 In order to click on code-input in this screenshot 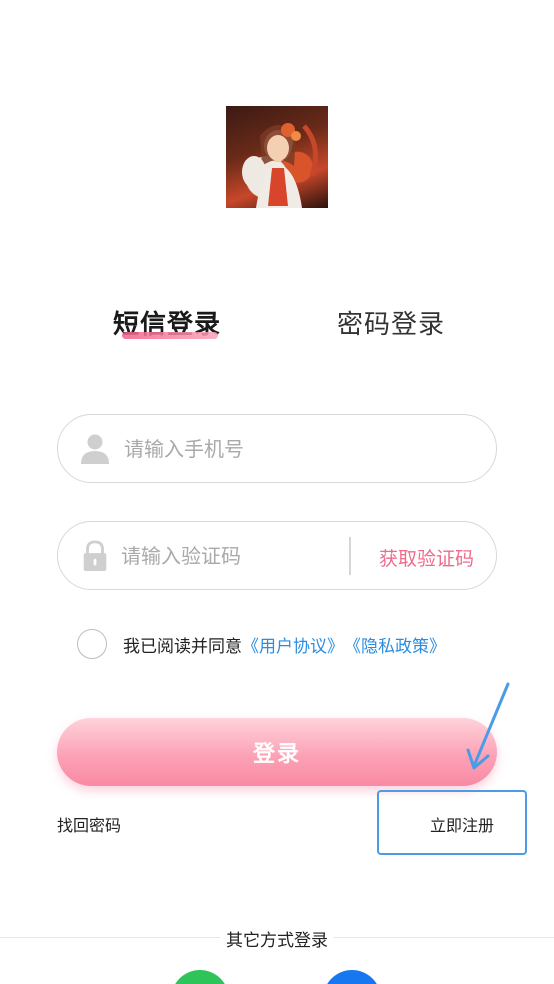, I will do `click(231, 555)`.